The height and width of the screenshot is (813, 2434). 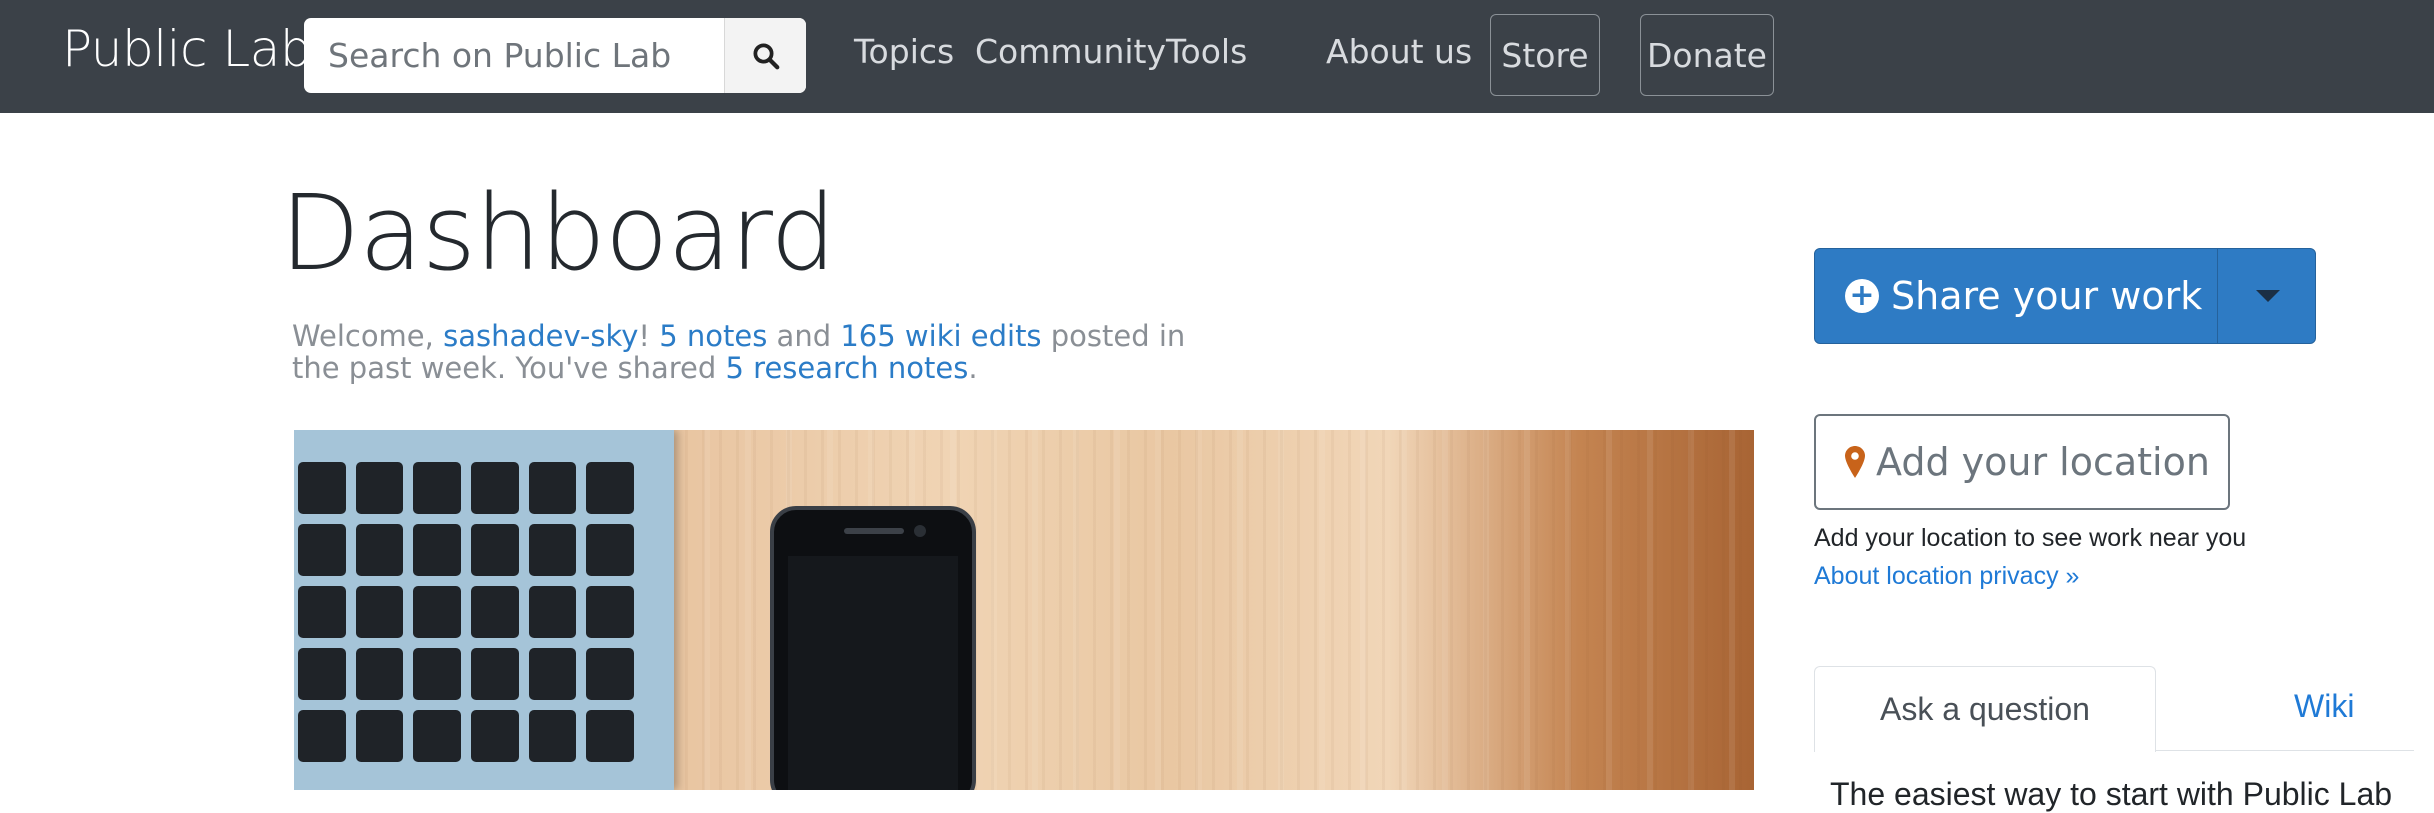 I want to click on welcome-end: ., so click(x=973, y=368).